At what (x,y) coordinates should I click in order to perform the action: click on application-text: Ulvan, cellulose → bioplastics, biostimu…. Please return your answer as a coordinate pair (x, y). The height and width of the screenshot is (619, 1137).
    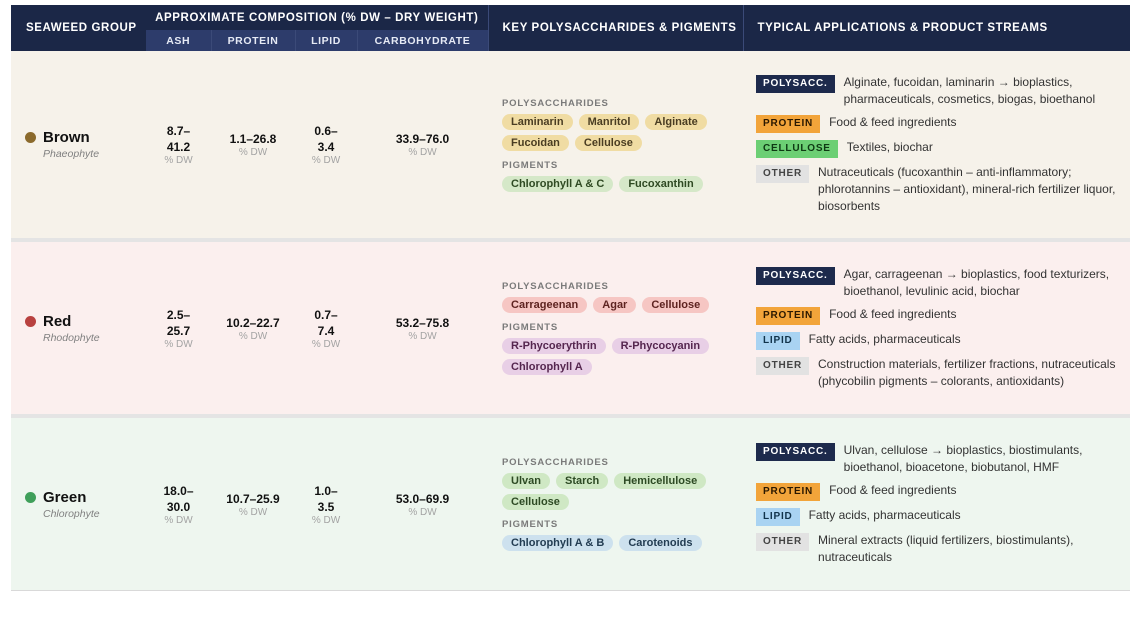
    Looking at the image, I should click on (963, 458).